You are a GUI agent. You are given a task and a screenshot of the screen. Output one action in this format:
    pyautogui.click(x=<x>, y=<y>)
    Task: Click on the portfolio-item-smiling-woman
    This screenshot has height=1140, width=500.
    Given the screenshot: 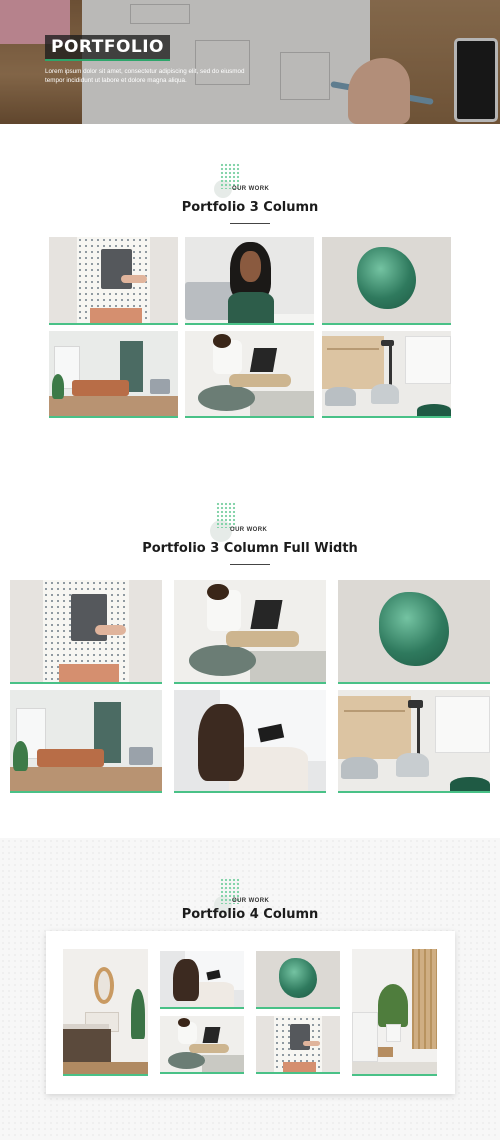 What is the action you would take?
    pyautogui.click(x=249, y=281)
    